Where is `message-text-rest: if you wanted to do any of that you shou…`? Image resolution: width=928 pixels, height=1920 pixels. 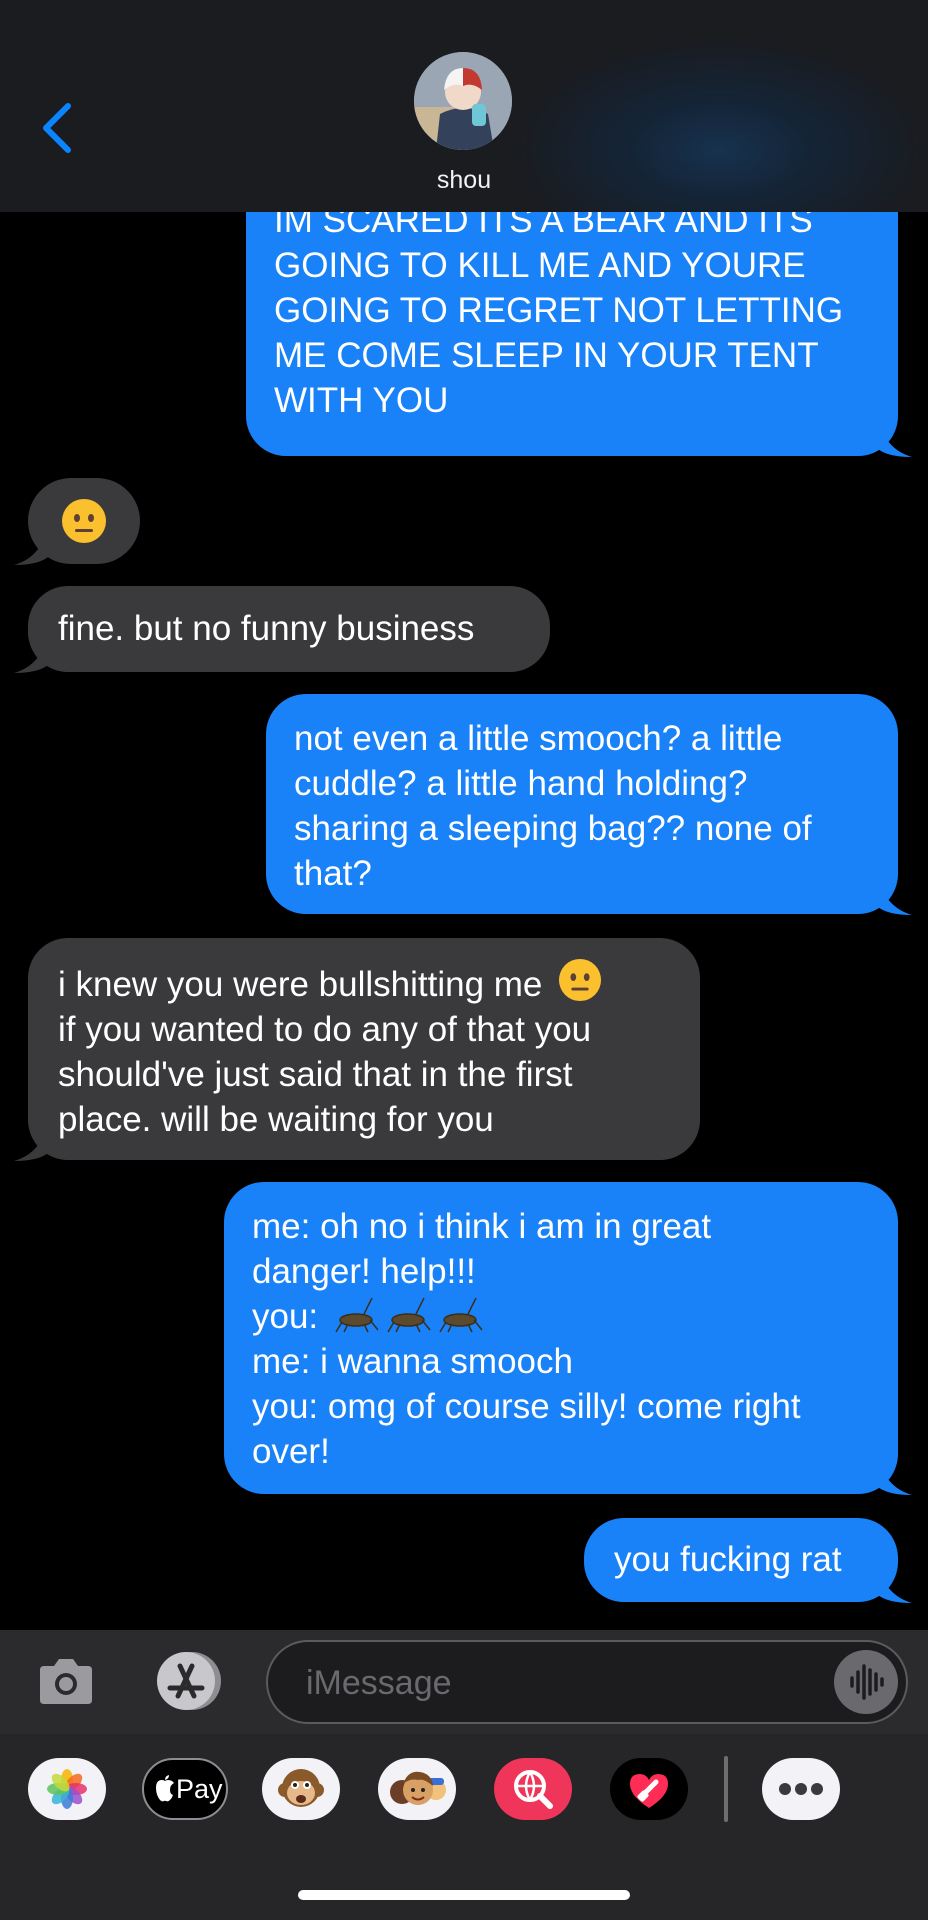
message-text-rest: if you wanted to do any of that you shou… is located at coordinates (325, 1074).